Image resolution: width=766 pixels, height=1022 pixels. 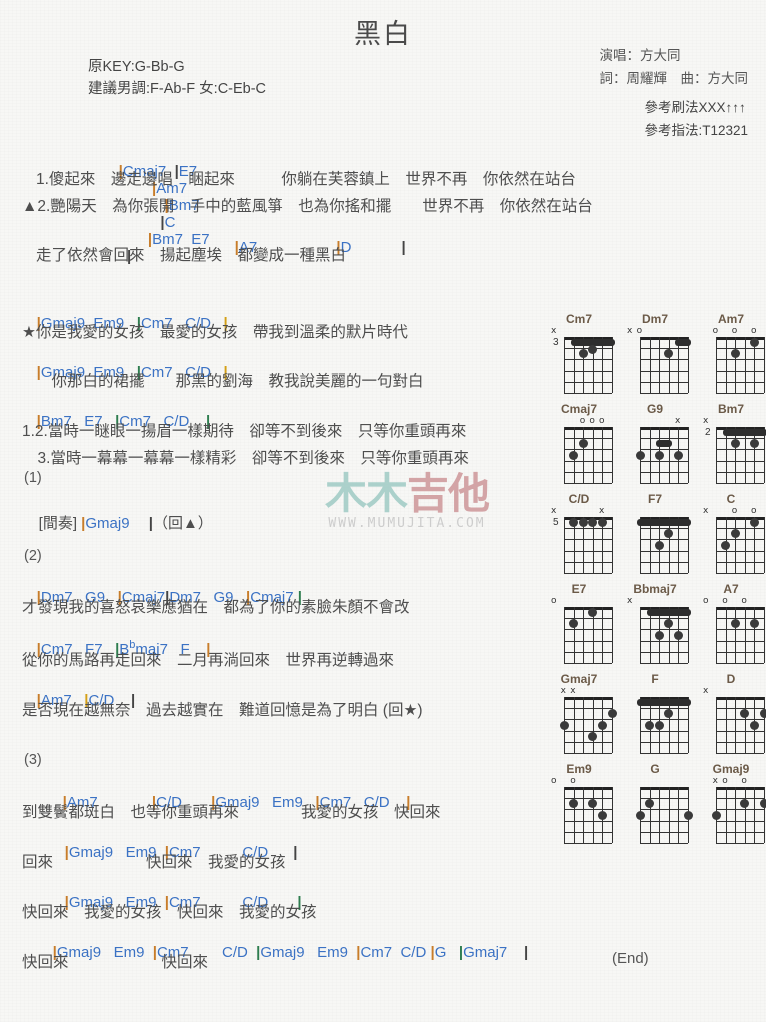 What do you see at coordinates (579, 533) in the screenshot?
I see `chord-diagram-cd: C/D x x 5` at bounding box center [579, 533].